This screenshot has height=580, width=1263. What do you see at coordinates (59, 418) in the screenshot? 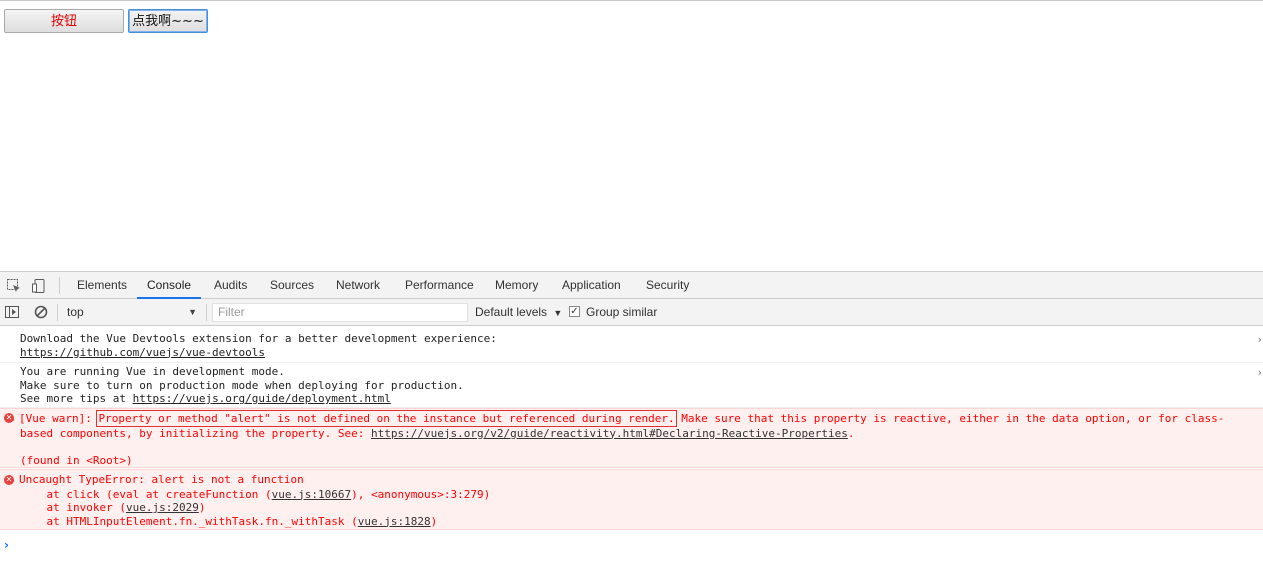
I see `warn-prefix: [Vue warn]:` at bounding box center [59, 418].